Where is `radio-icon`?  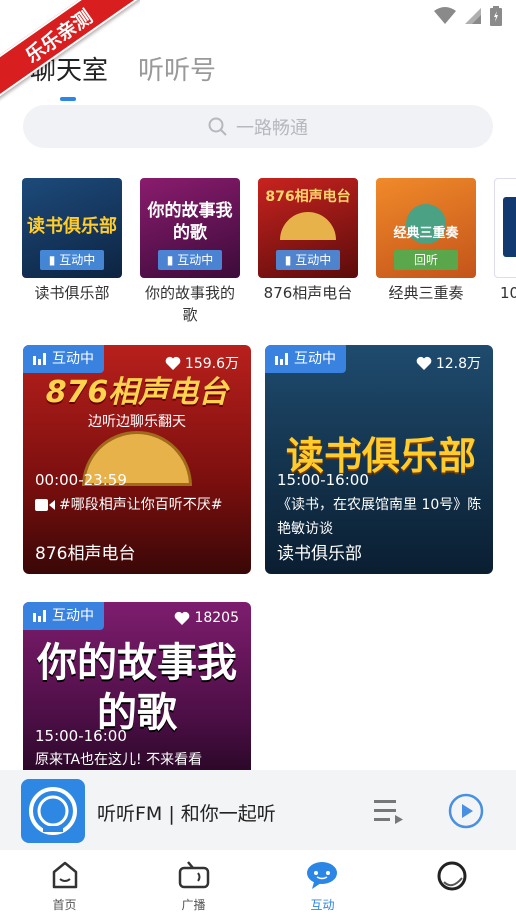
radio-icon is located at coordinates (193, 875).